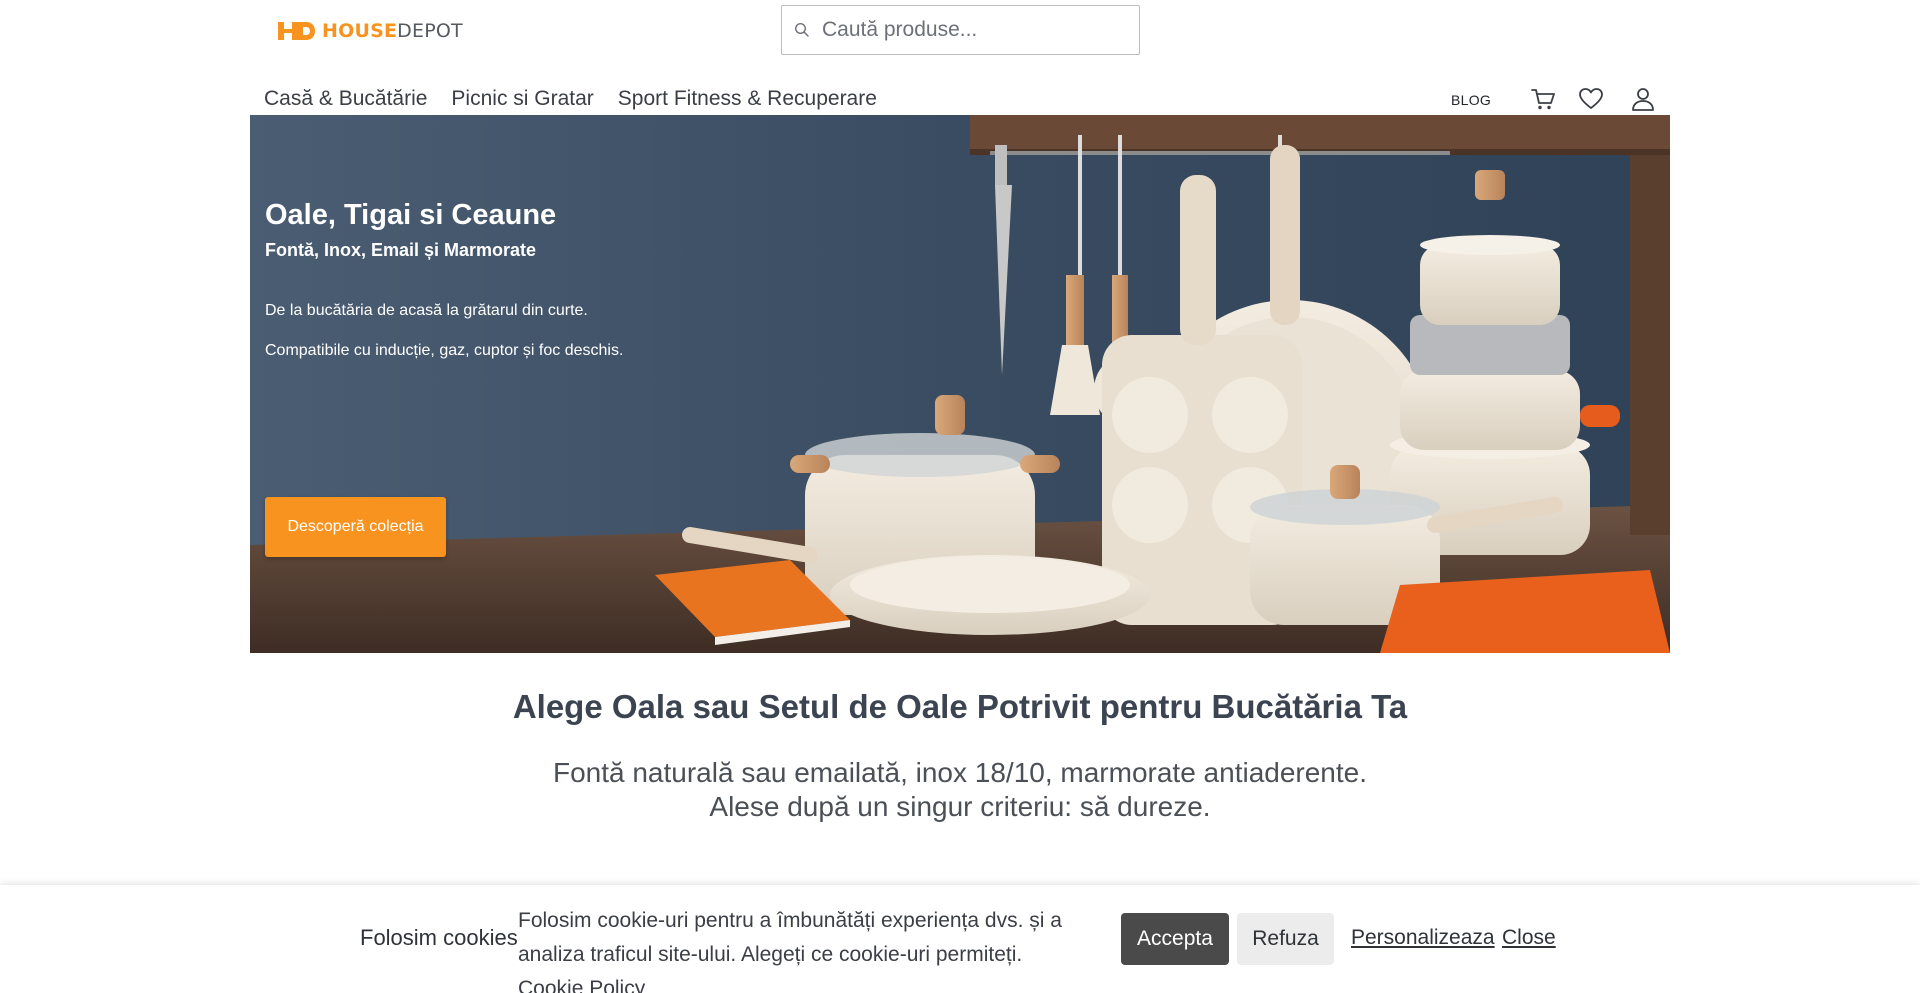 The image size is (1920, 993). What do you see at coordinates (430, 31) in the screenshot?
I see `logo-depot: DEPOT` at bounding box center [430, 31].